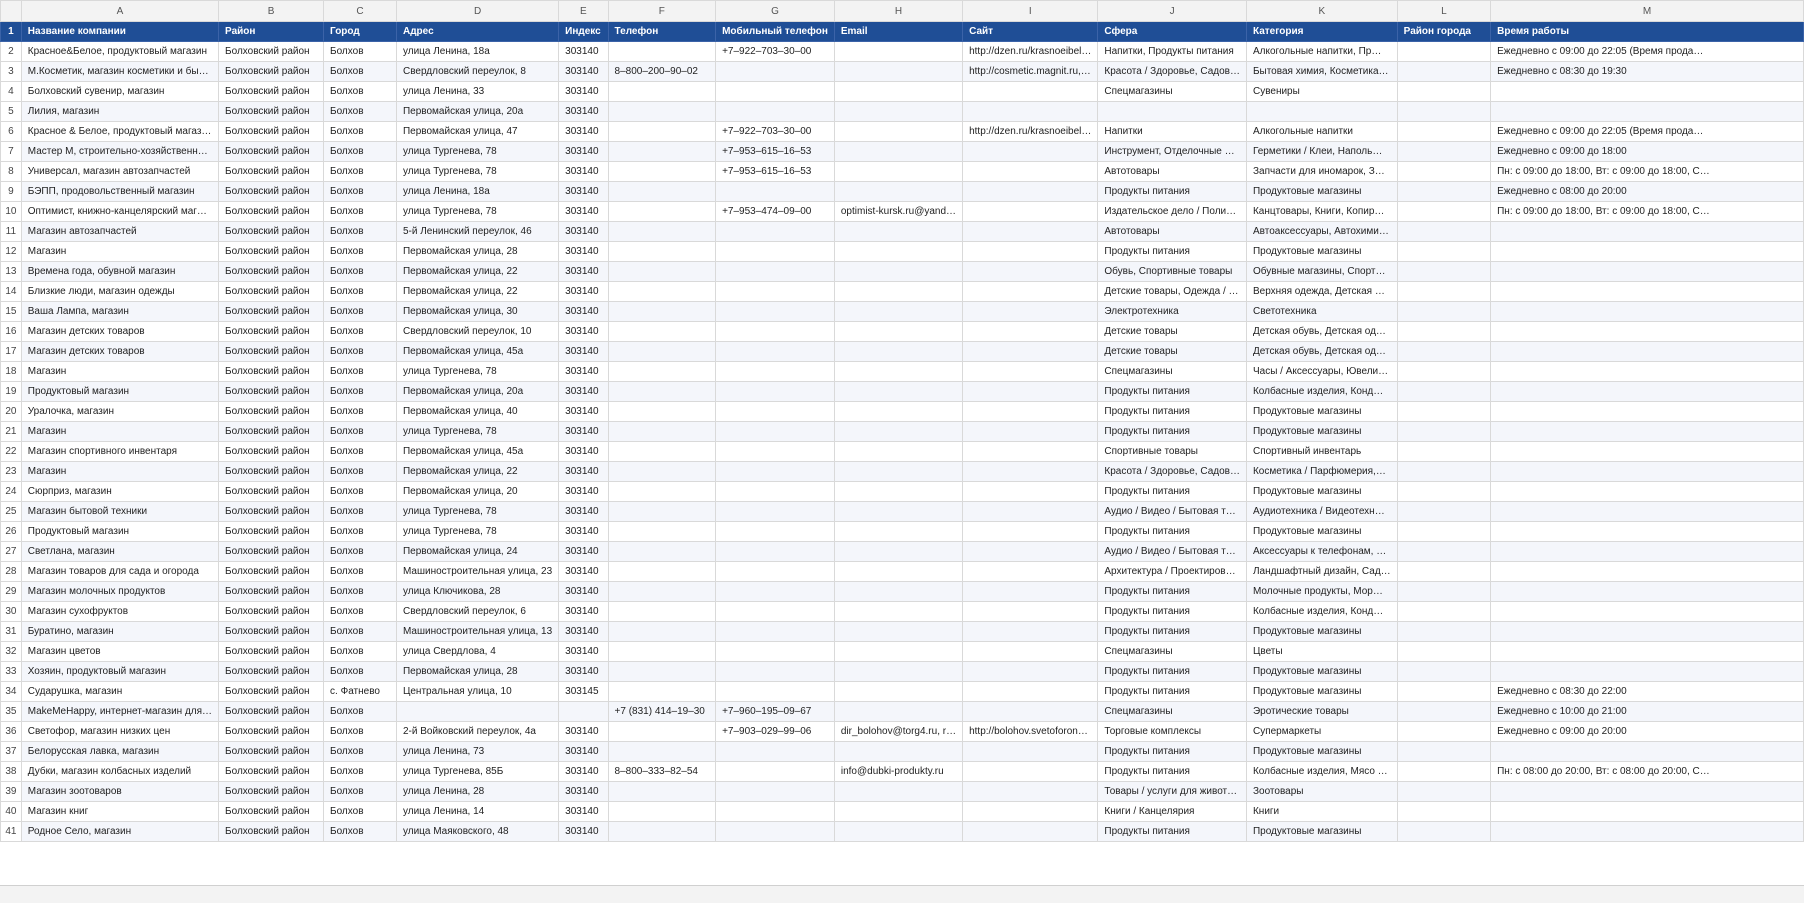 The height and width of the screenshot is (903, 1804). What do you see at coordinates (120, 771) in the screenshot?
I see `table-cell: Дубки, магазин колбасных изделий` at bounding box center [120, 771].